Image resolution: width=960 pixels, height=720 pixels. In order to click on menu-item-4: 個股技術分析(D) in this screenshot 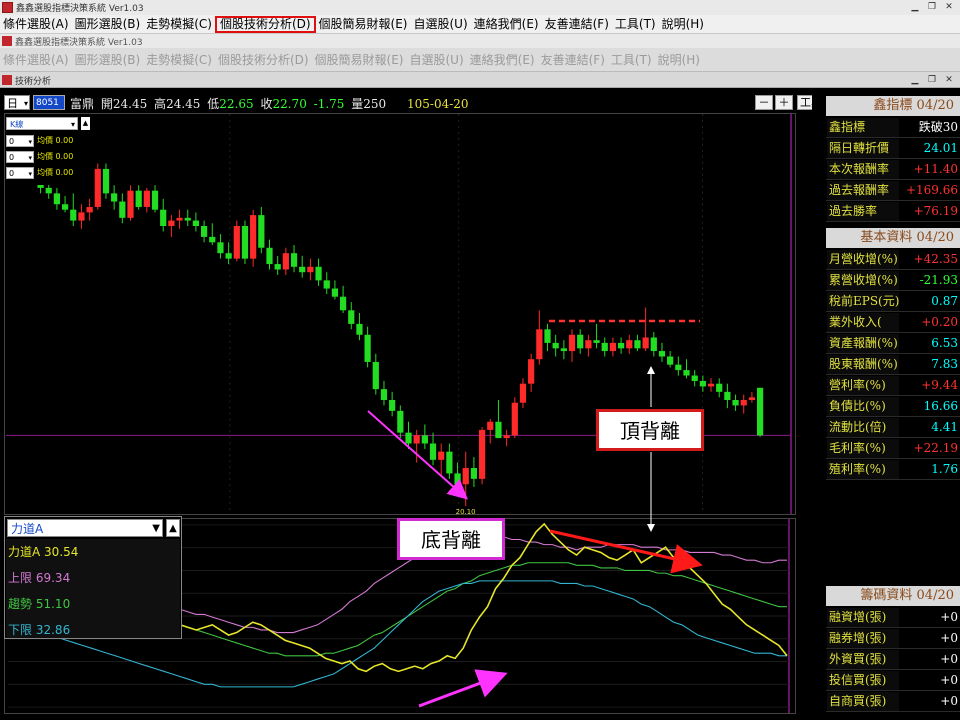, I will do `click(265, 24)`.